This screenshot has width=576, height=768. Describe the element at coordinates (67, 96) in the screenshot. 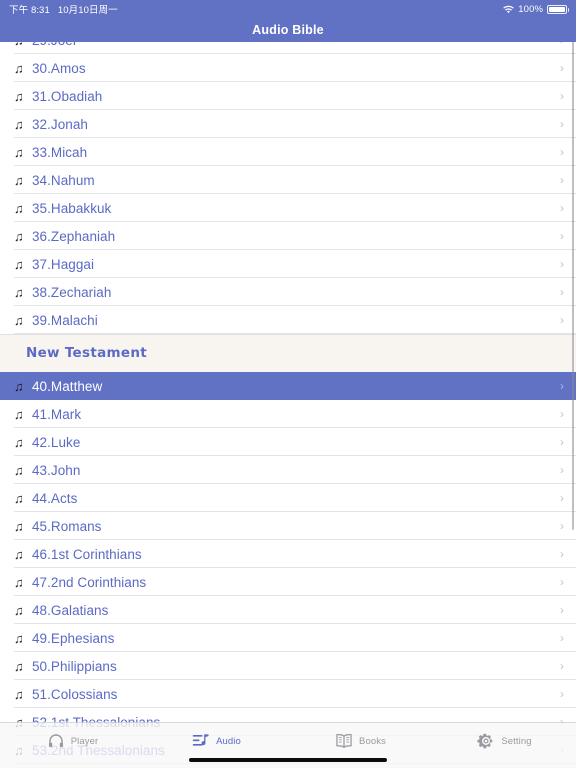

I see `list-item-label: 31.Obadiah` at that location.